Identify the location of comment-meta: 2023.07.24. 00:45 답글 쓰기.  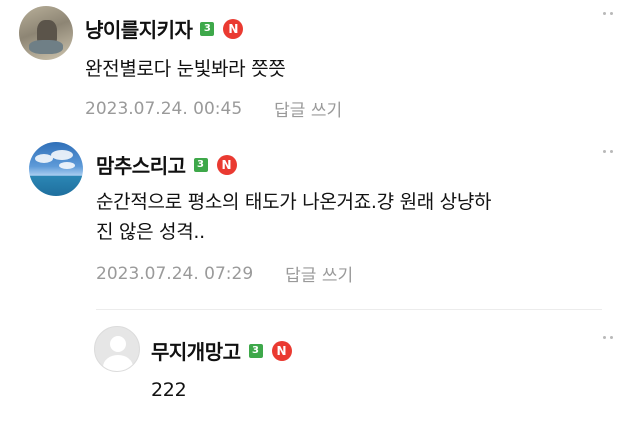
(213, 109).